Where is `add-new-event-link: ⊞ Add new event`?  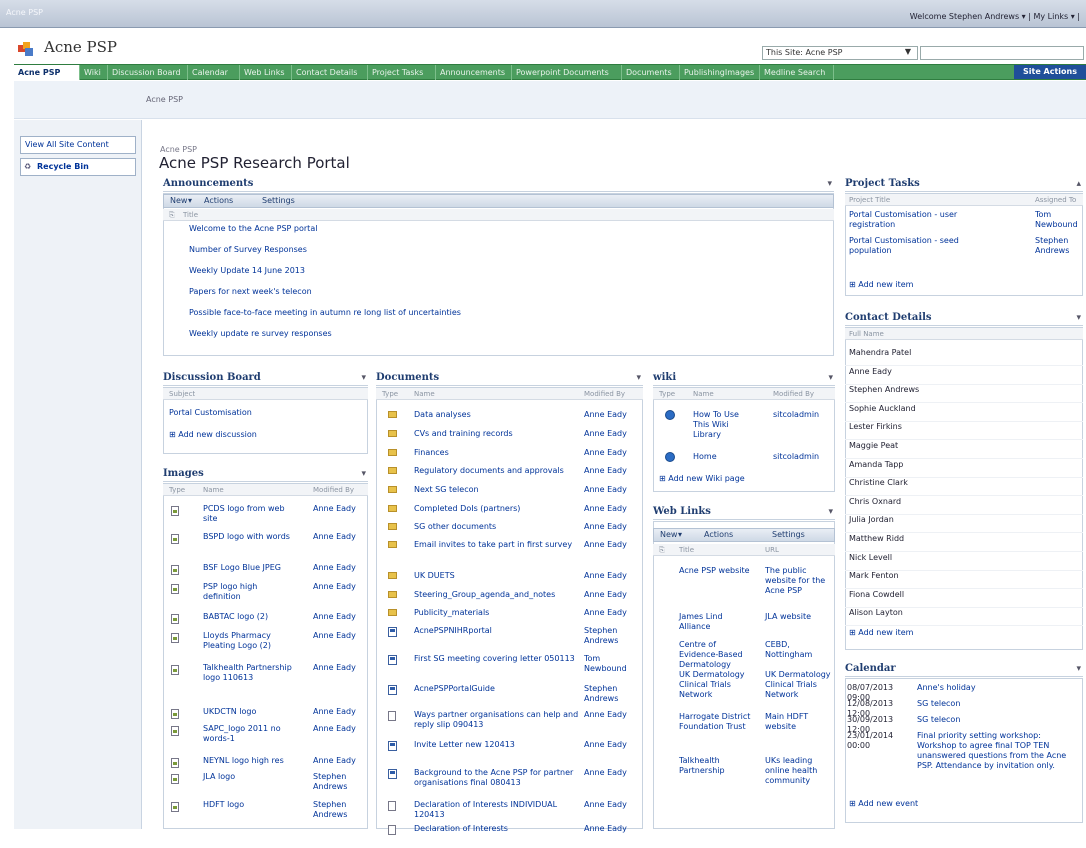 add-new-event-link: ⊞ Add new event is located at coordinates (883, 803).